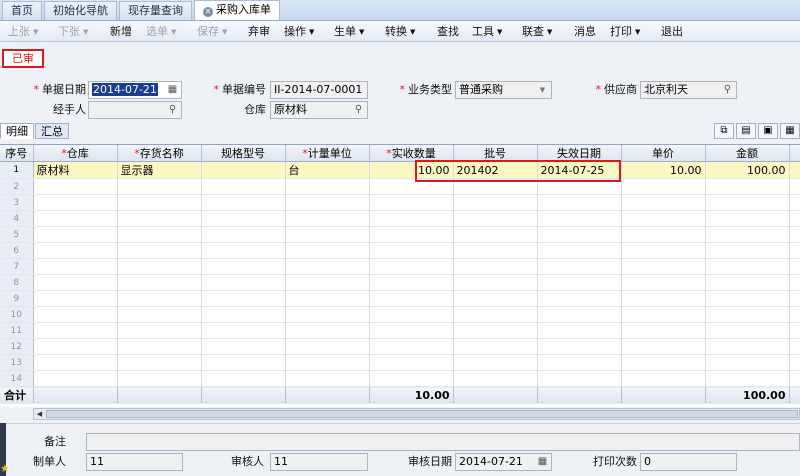 This screenshot has height=476, width=800. What do you see at coordinates (159, 170) in the screenshot?
I see `cell-item: 显示器` at bounding box center [159, 170].